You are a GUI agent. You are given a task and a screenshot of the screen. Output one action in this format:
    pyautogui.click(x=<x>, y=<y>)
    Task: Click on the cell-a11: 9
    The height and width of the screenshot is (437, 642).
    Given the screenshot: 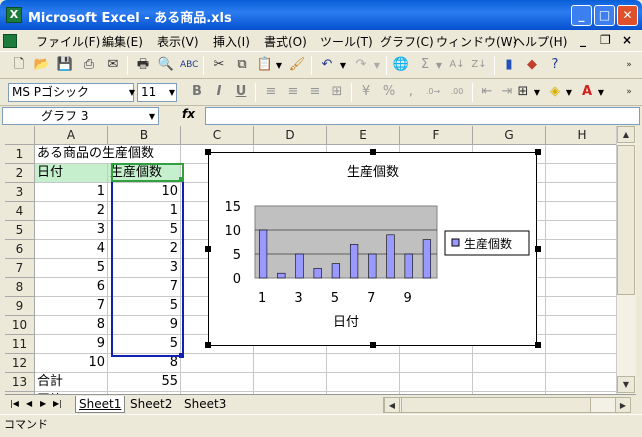 What is the action you would take?
    pyautogui.click(x=71, y=344)
    